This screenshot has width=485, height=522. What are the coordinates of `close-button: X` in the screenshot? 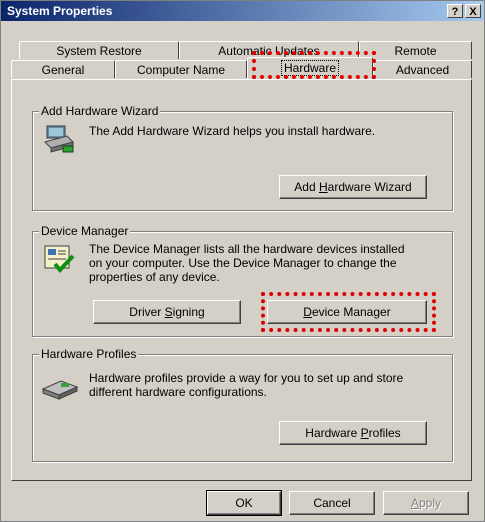 It's located at (473, 11).